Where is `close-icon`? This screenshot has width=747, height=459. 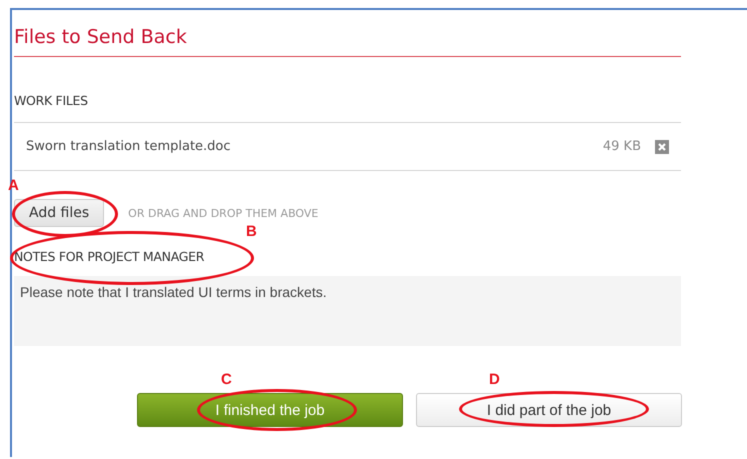 close-icon is located at coordinates (662, 147).